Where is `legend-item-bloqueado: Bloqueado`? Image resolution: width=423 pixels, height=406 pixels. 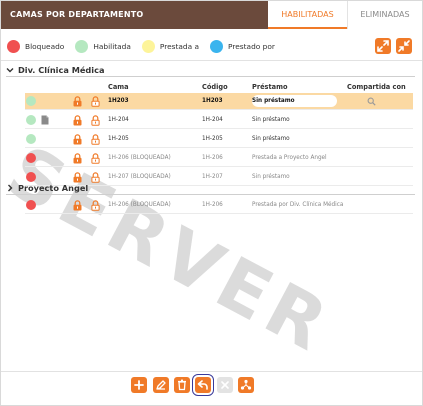
legend-item-bloqueado: Bloqueado is located at coordinates (36, 46).